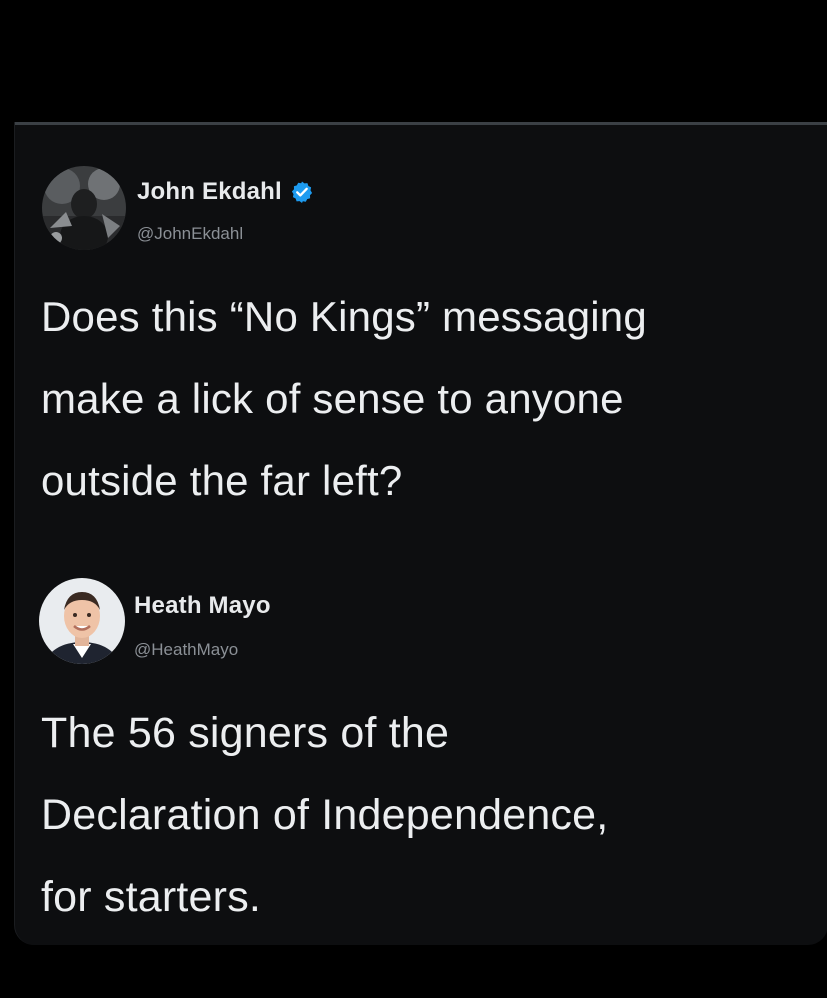  What do you see at coordinates (421, 623) in the screenshot?
I see `tweet-header: Heath Mayo @HeathMayo` at bounding box center [421, 623].